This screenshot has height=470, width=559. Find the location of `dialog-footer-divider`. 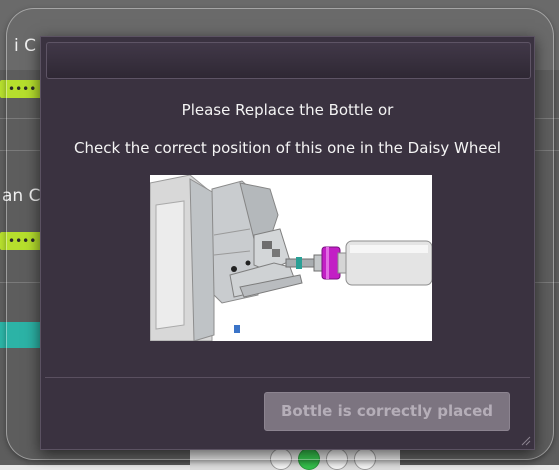

dialog-footer-divider is located at coordinates (287, 377).